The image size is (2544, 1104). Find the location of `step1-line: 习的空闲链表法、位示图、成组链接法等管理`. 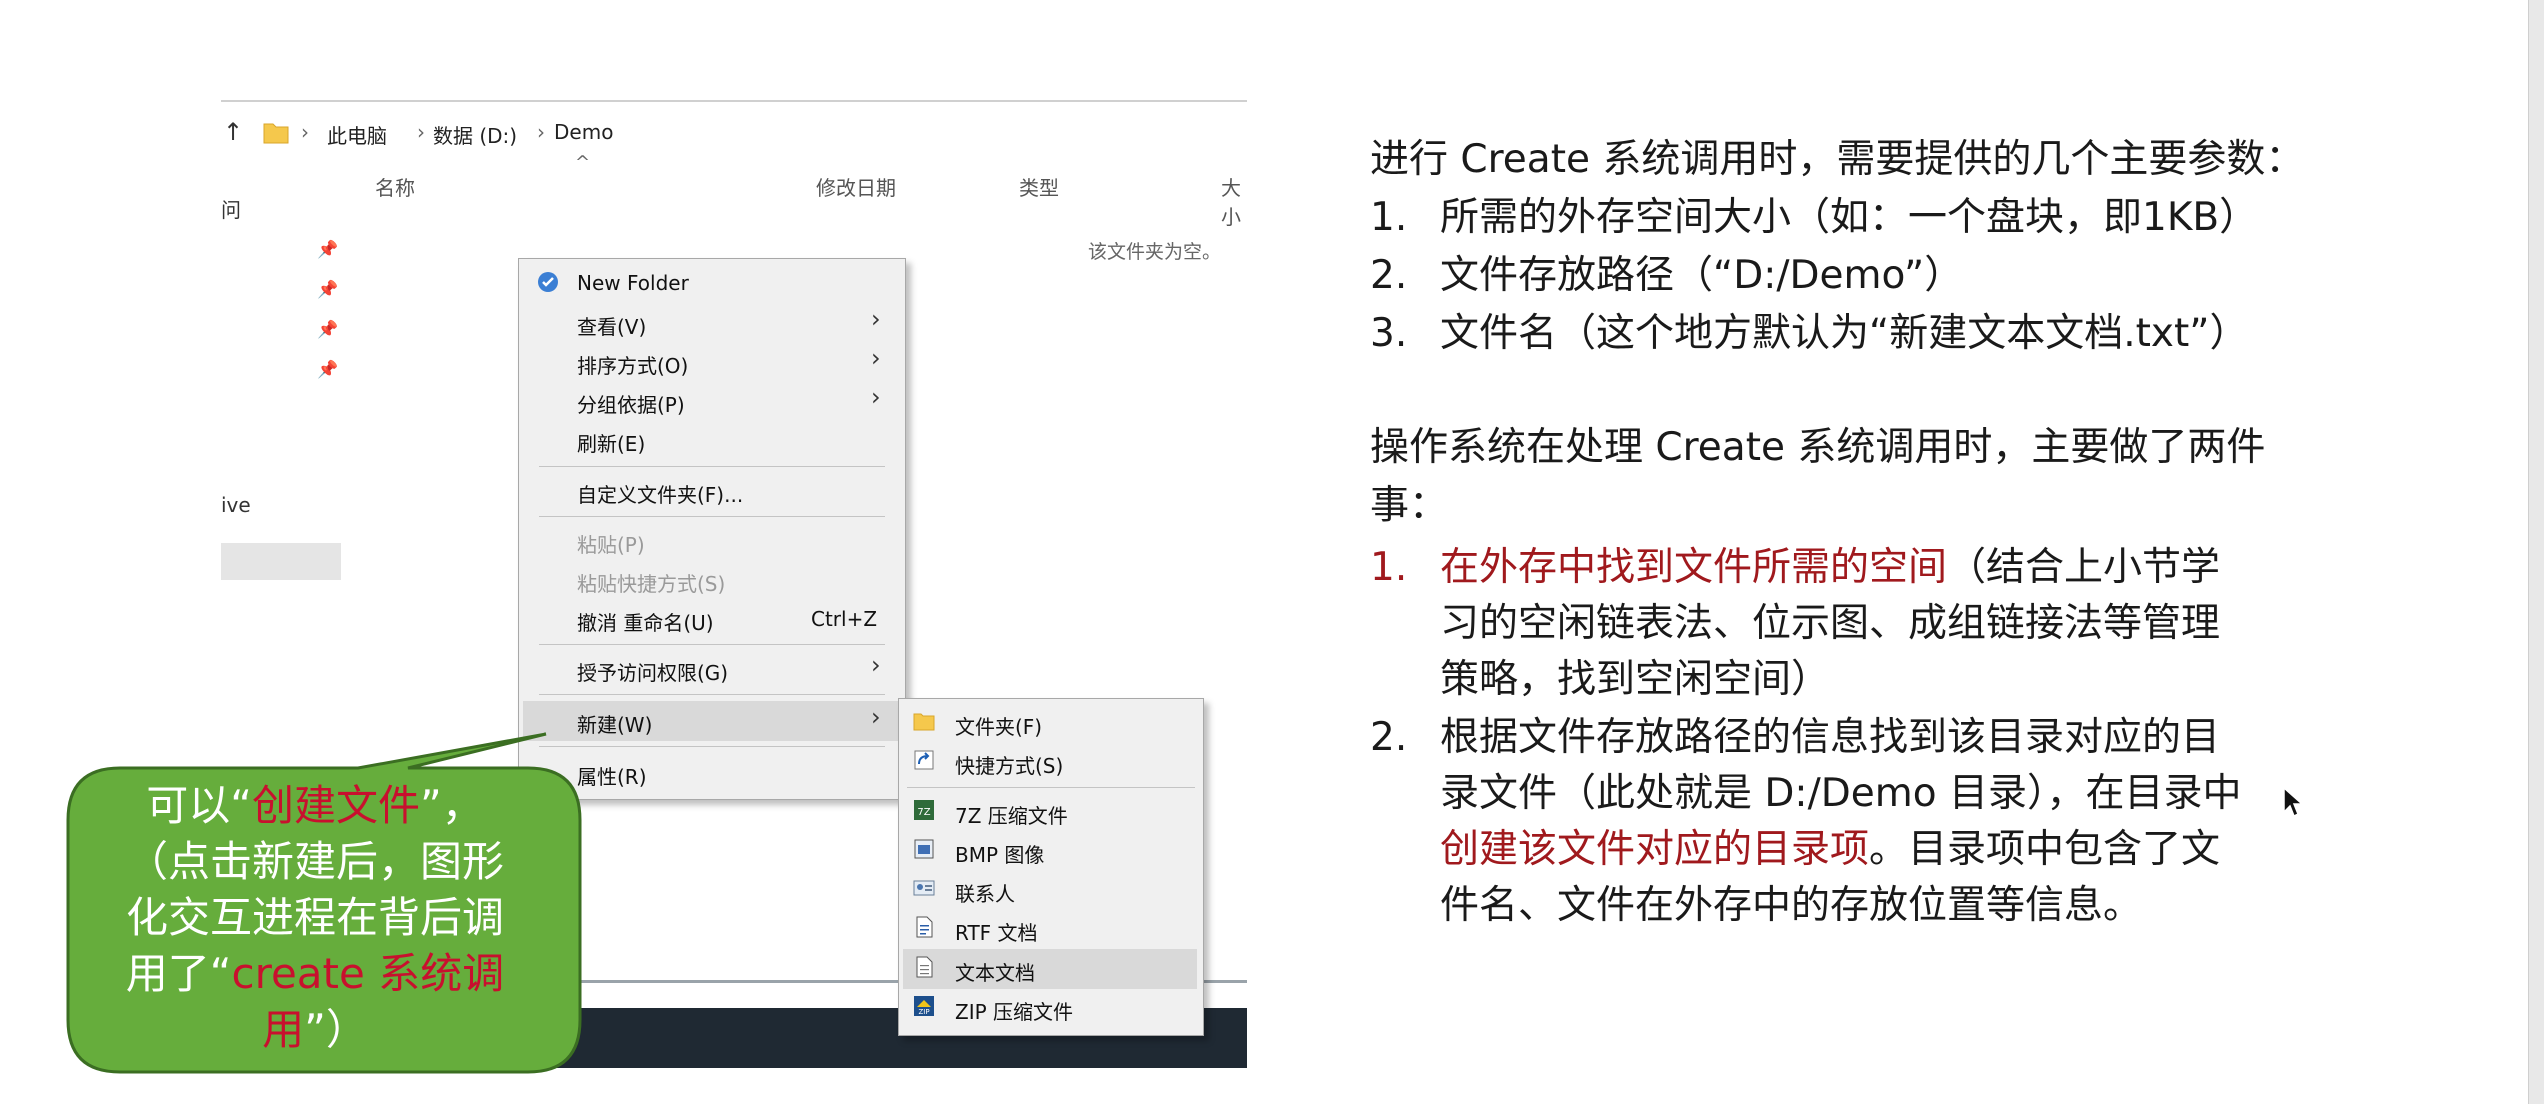

step1-line: 习的空闲链表法、位示图、成组链接法等管理 is located at coordinates (1830, 623).